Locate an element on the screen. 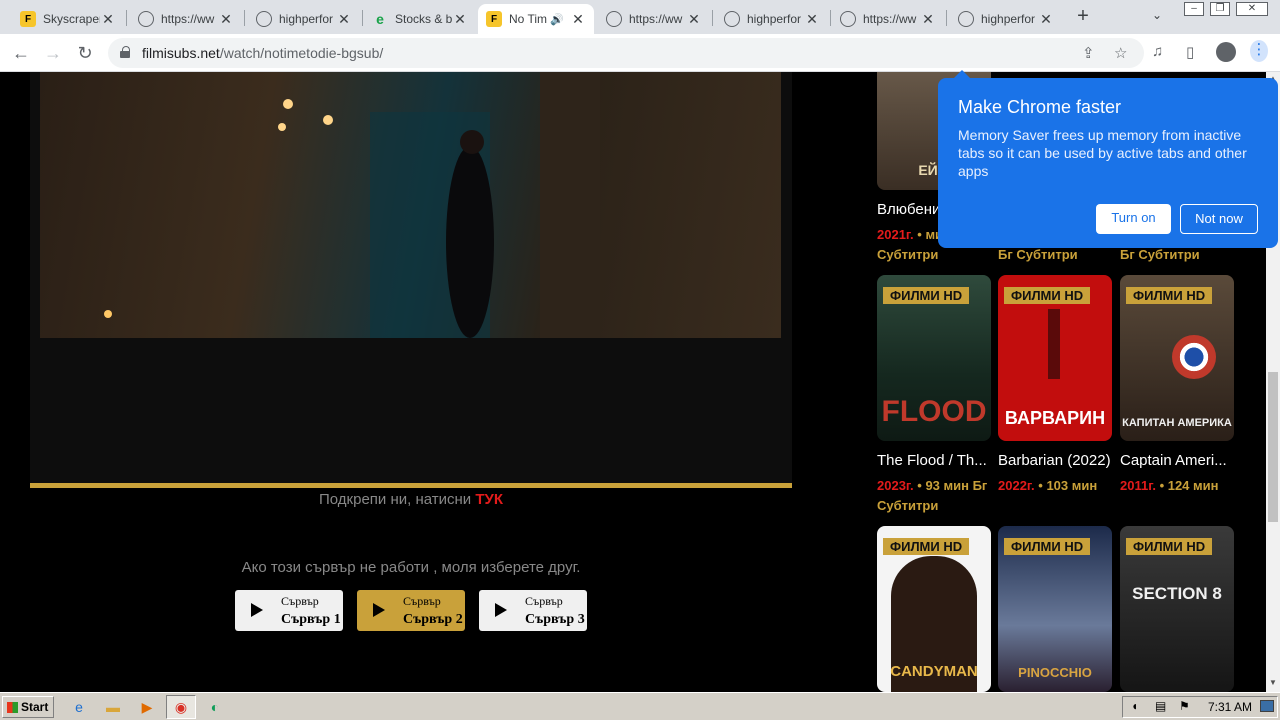  chrome-icon: ◉ is located at coordinates (181, 707).